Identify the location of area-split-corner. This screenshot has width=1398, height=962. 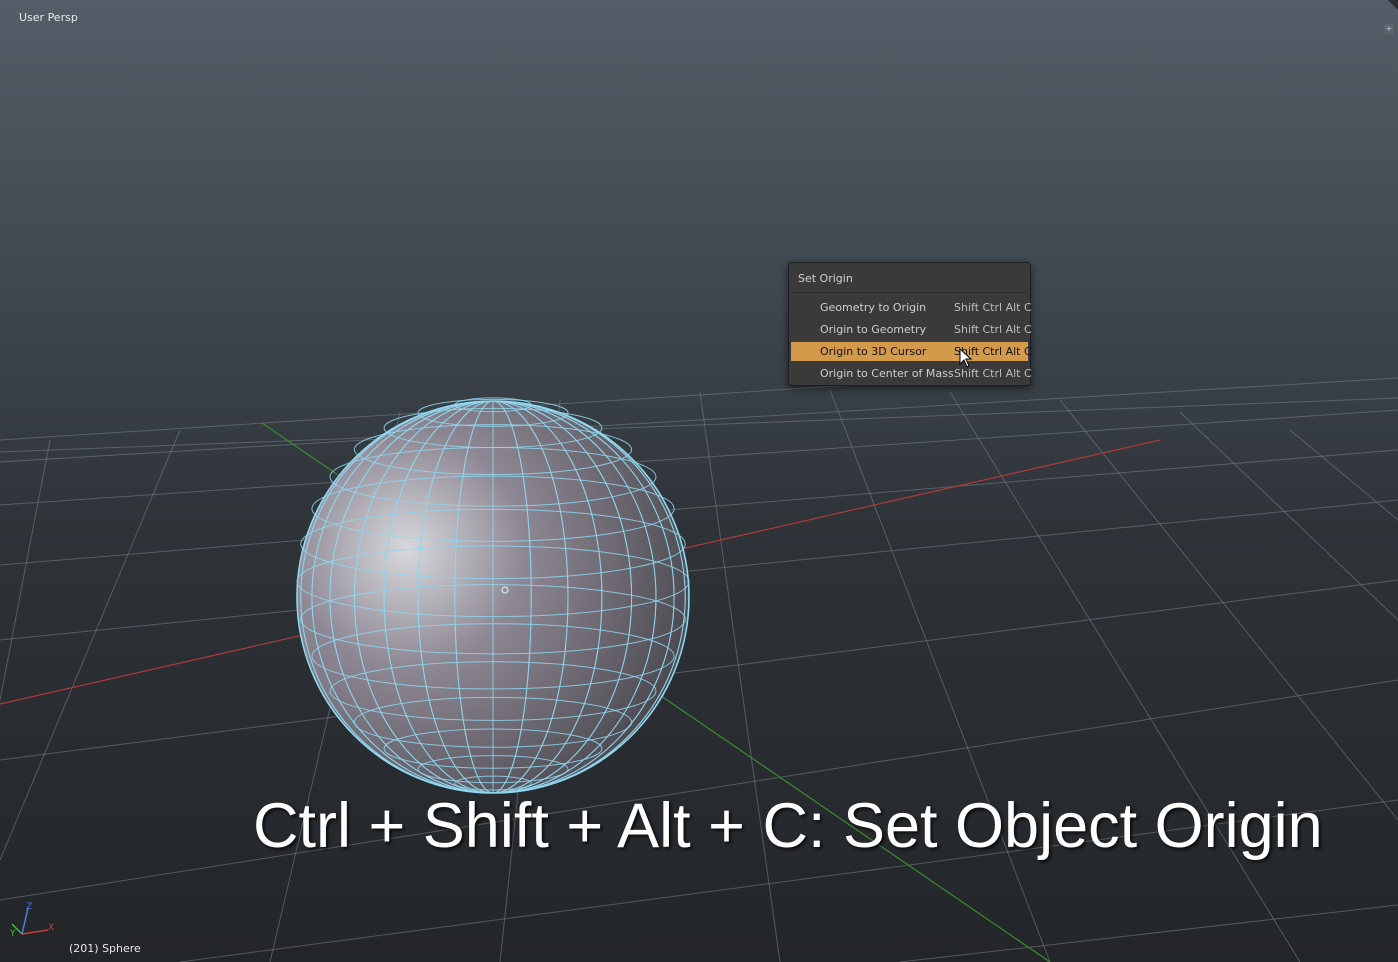
(1393, 5).